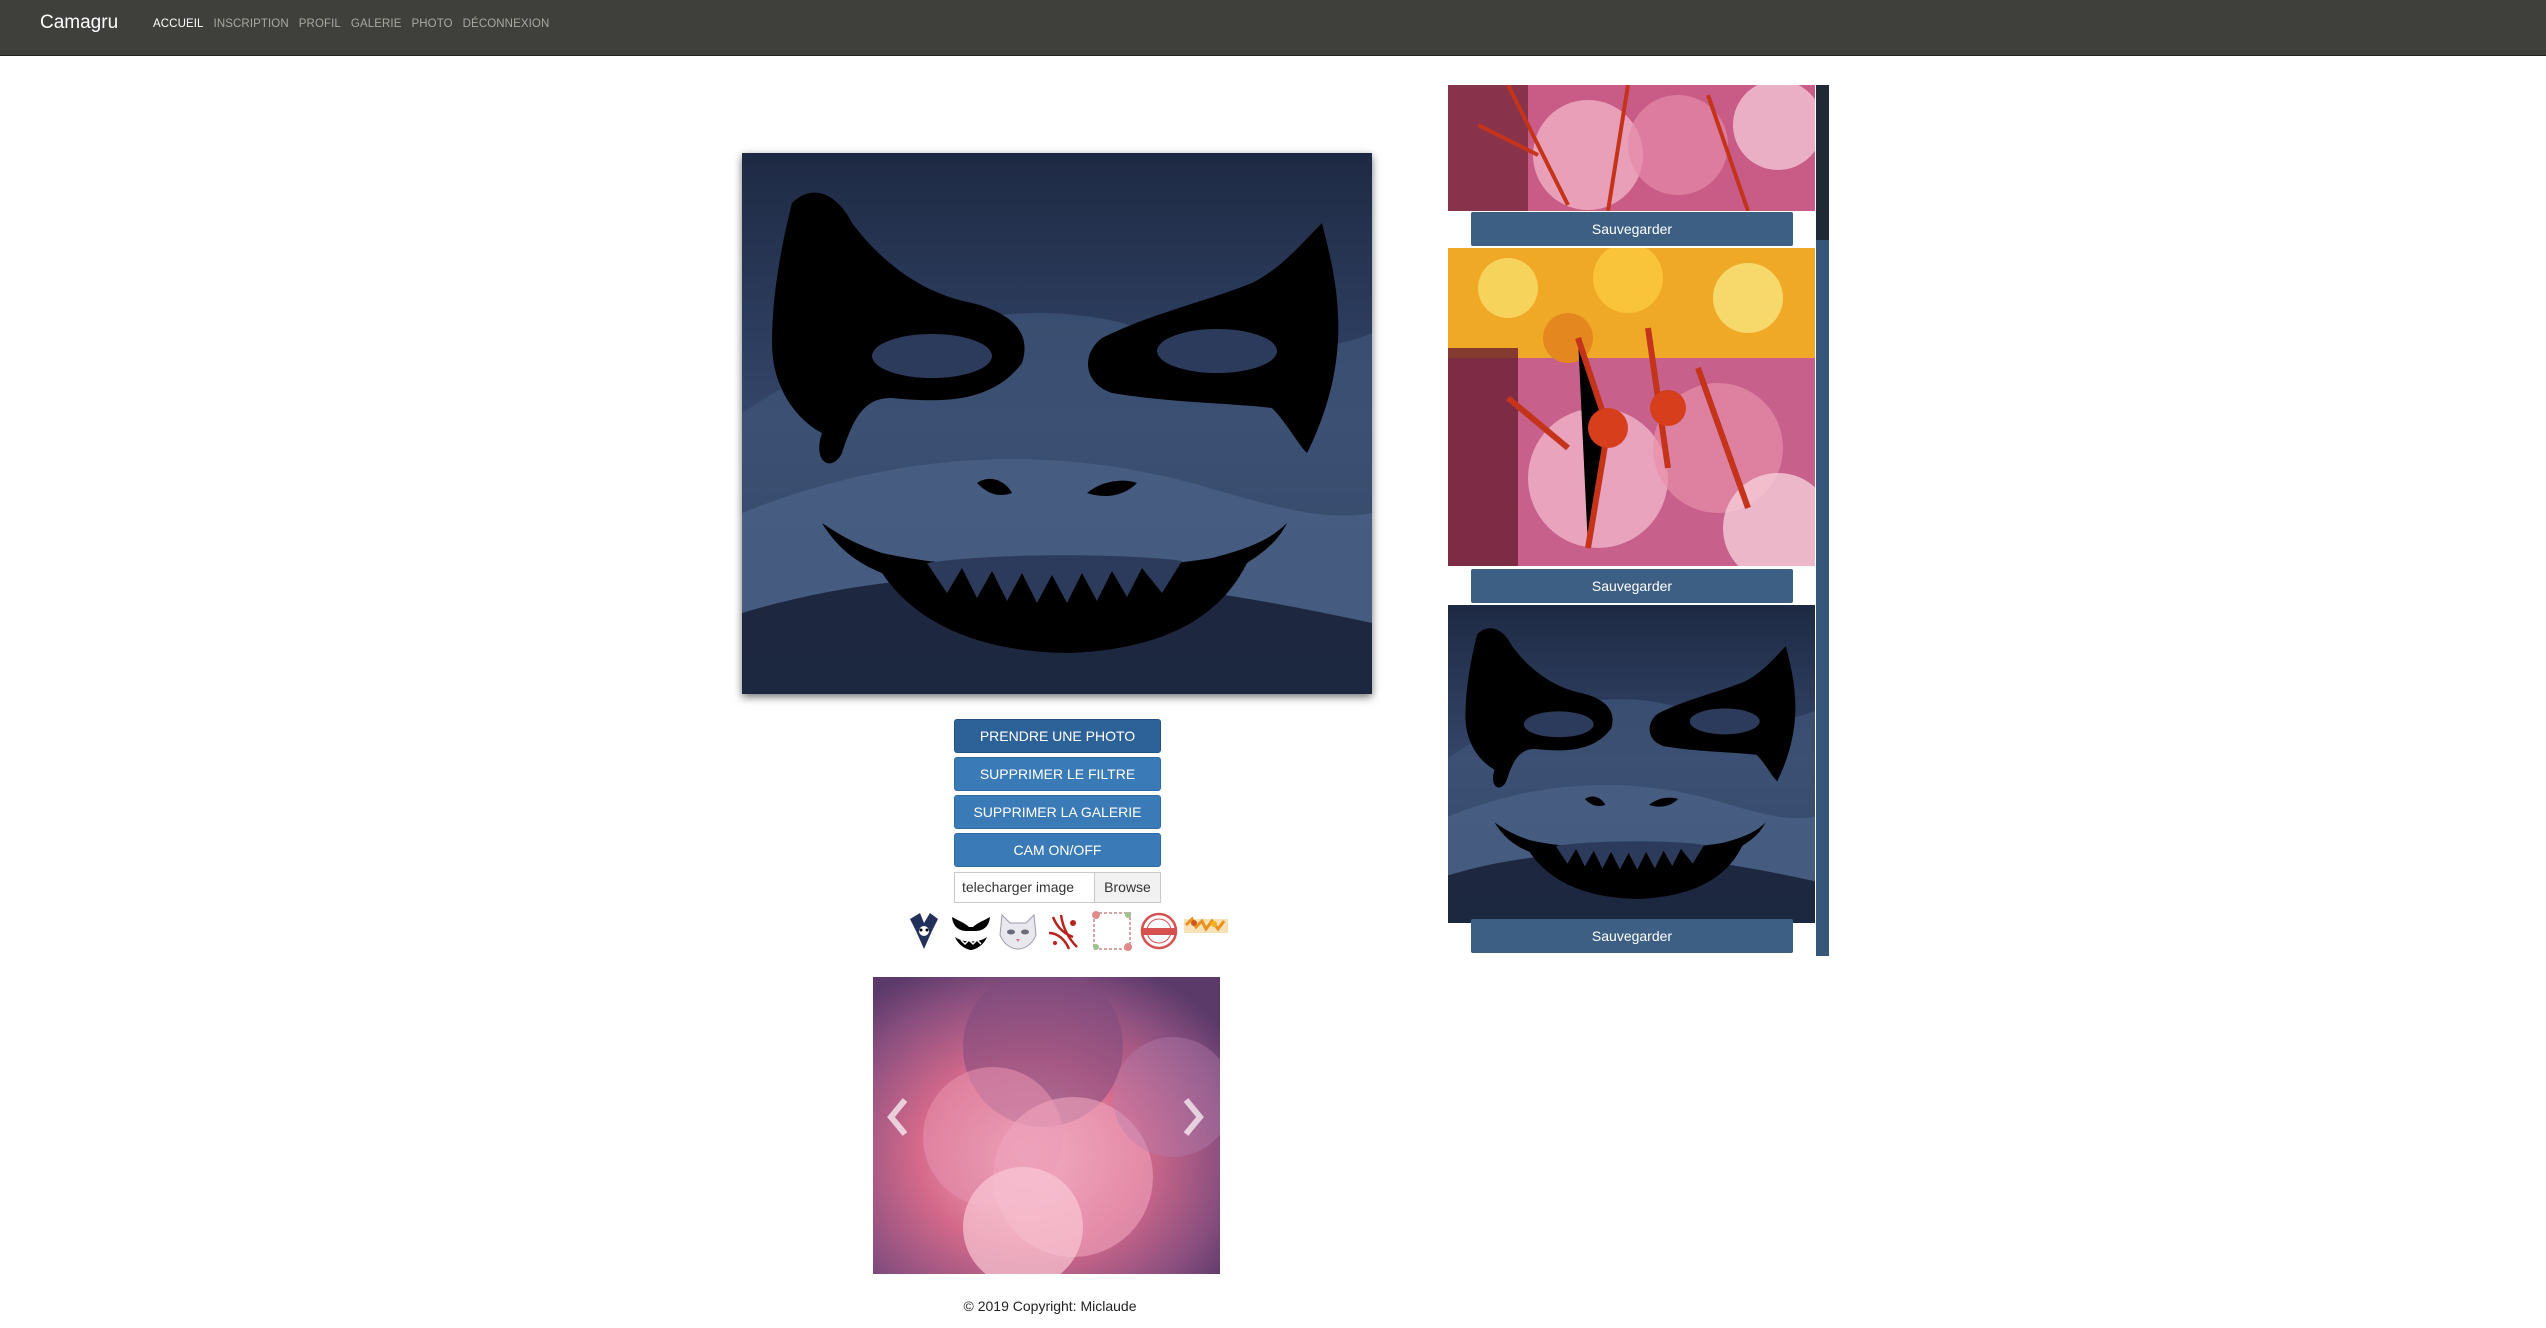 The height and width of the screenshot is (1328, 2546). What do you see at coordinates (1822, 598) in the screenshot?
I see `gallery-scrollbar-thumb` at bounding box center [1822, 598].